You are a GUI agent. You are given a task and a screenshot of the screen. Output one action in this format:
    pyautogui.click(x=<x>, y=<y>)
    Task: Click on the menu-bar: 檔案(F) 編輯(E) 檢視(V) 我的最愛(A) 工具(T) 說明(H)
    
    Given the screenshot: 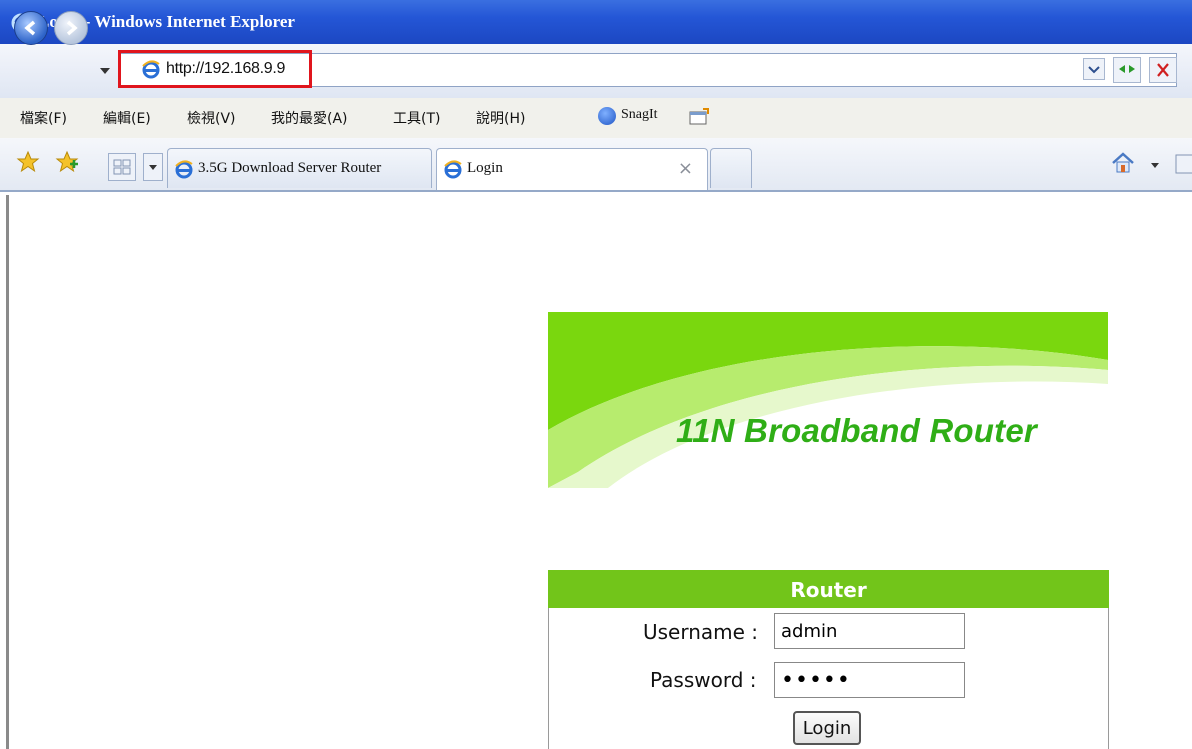 What is the action you would take?
    pyautogui.click(x=596, y=118)
    